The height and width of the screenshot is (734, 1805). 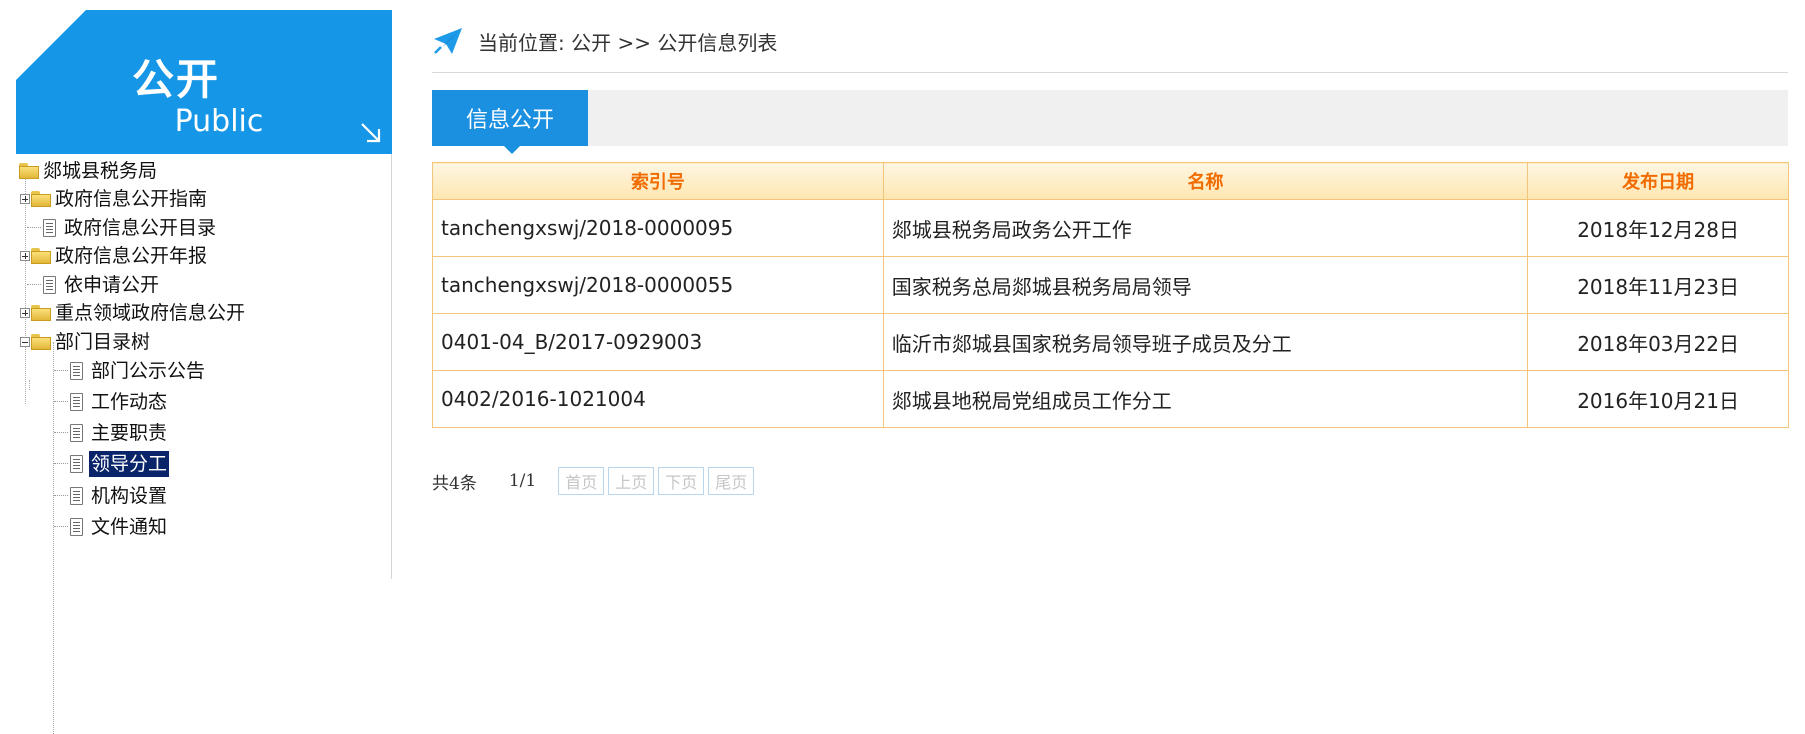 I want to click on cell-index: 0401-04_B/2017-0929003, so click(x=658, y=342).